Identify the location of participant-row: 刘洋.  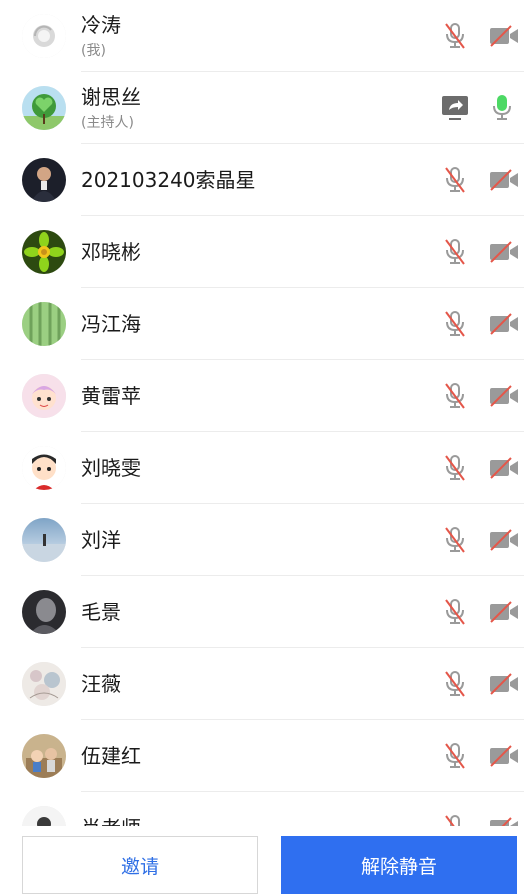
(262, 540).